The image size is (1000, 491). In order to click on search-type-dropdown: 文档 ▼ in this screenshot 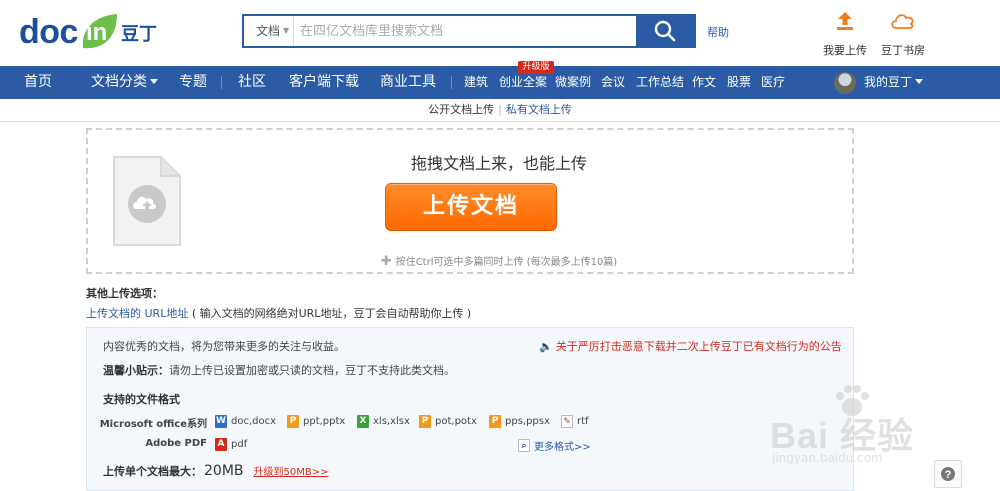, I will do `click(269, 31)`.